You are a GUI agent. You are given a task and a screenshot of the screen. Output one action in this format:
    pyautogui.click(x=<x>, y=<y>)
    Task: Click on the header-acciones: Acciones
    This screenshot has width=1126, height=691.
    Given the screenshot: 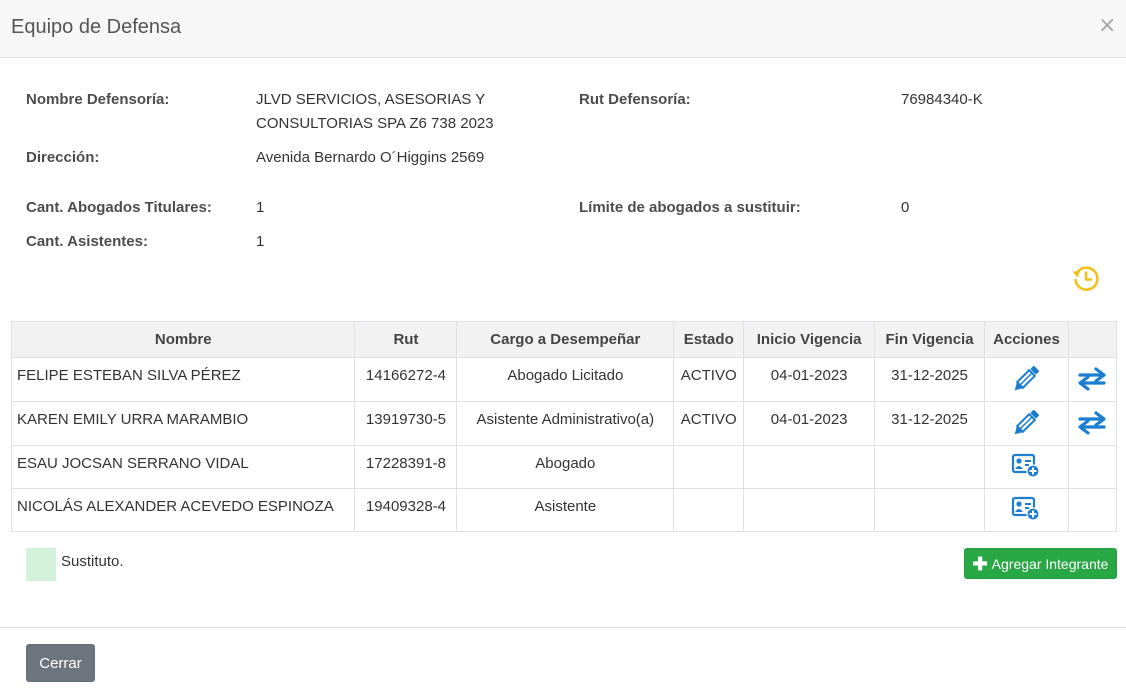 What is the action you would take?
    pyautogui.click(x=1026, y=339)
    